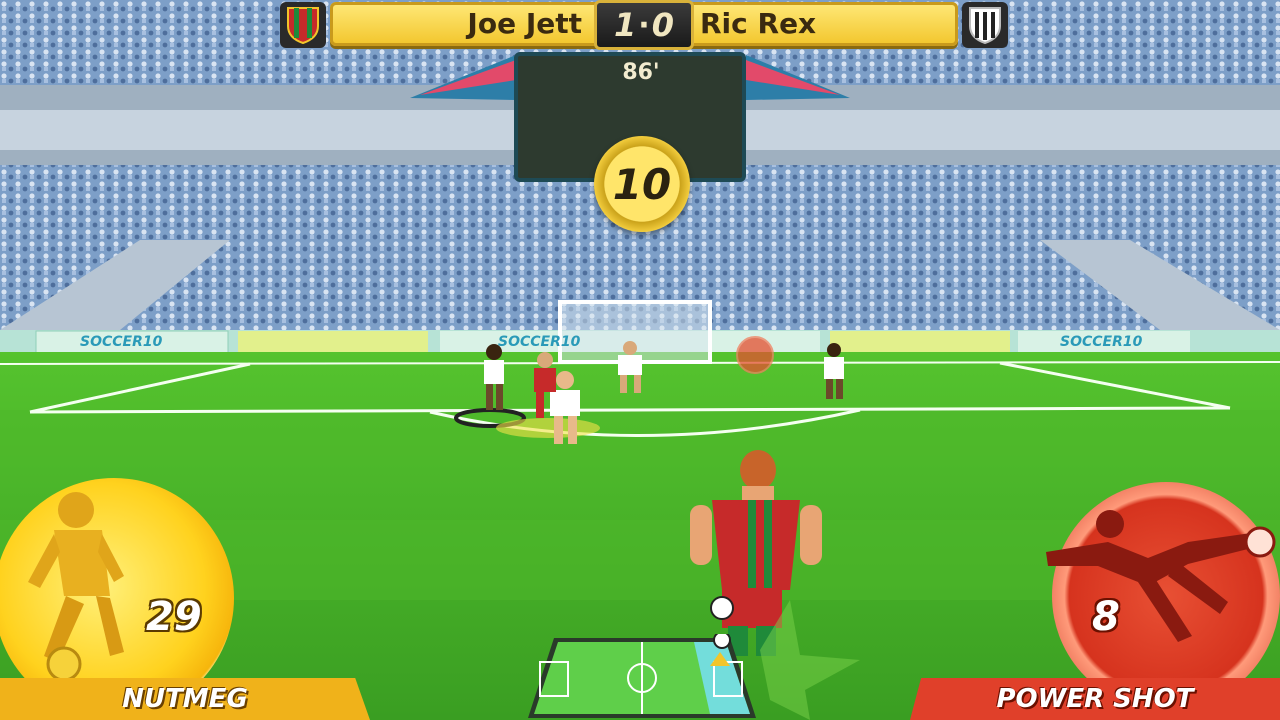 The image size is (1280, 720). I want to click on power-shot-ability-button: 8, so click(1163, 596).